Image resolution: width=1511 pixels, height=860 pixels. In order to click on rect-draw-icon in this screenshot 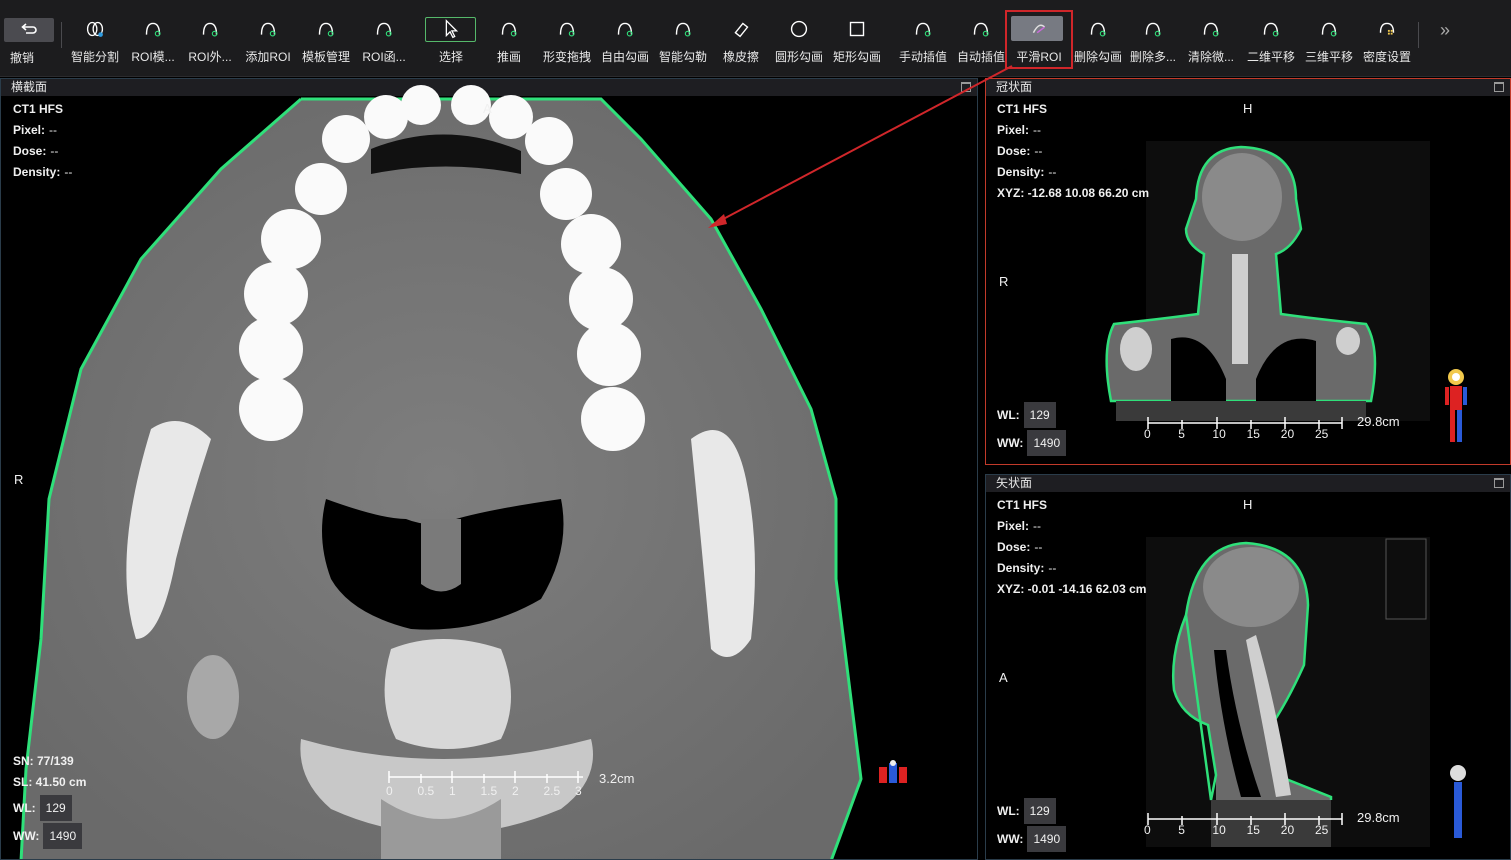, I will do `click(857, 29)`.